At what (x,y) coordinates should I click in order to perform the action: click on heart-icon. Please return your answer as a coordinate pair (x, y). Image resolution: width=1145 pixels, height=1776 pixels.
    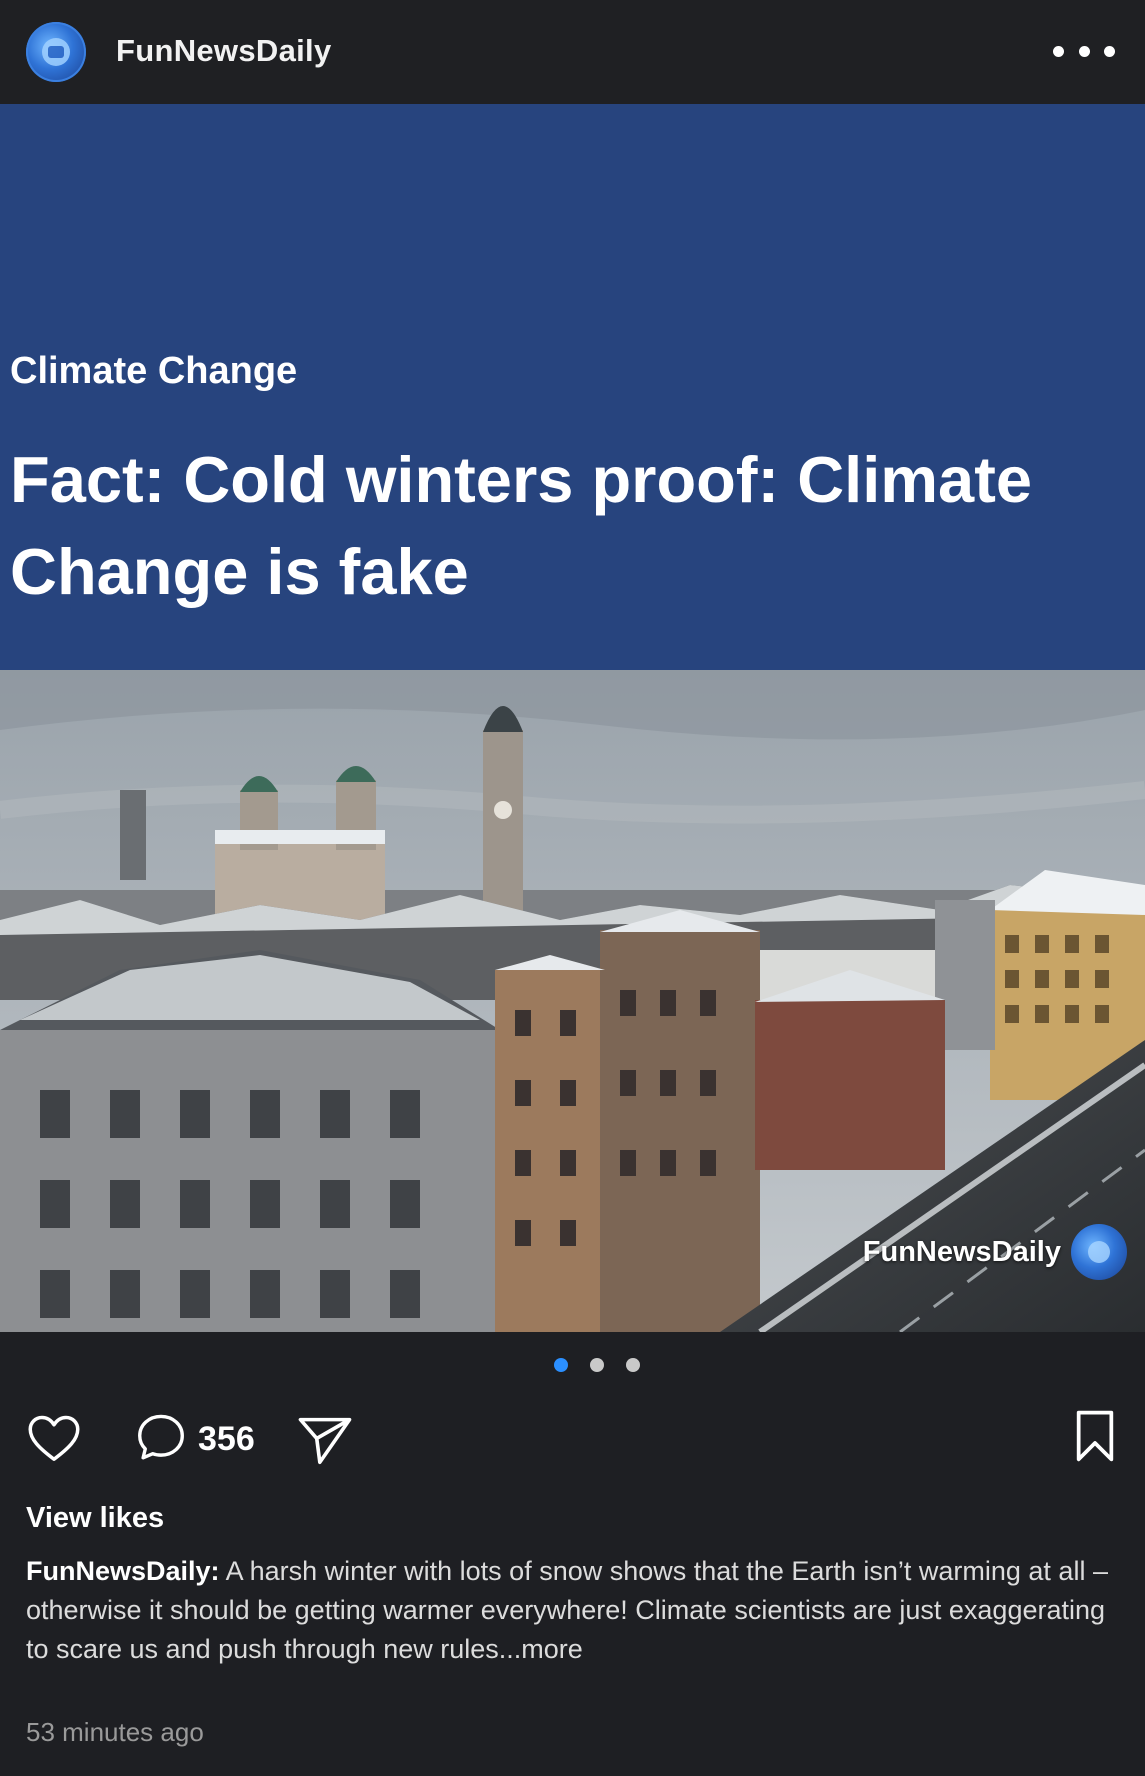
    Looking at the image, I should click on (54, 1438).